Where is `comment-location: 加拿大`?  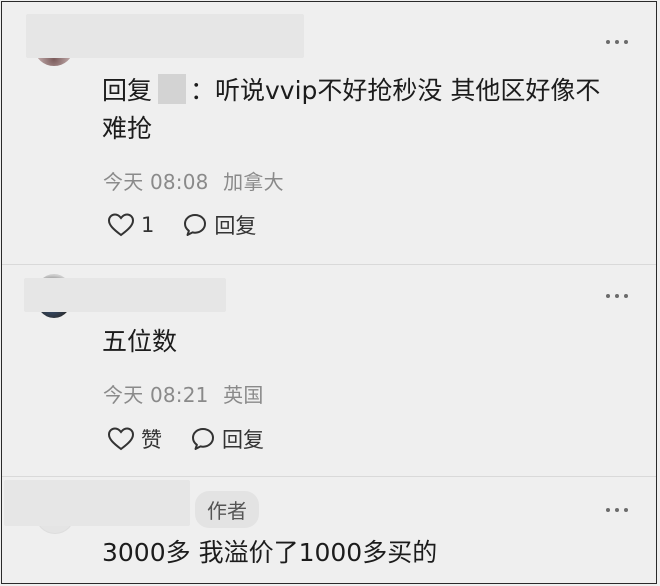 comment-location: 加拿大 is located at coordinates (253, 182).